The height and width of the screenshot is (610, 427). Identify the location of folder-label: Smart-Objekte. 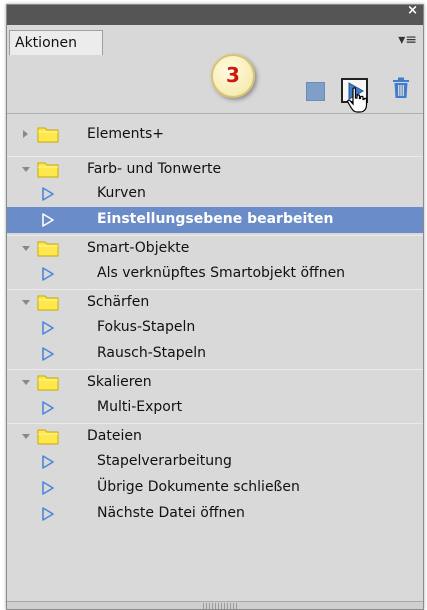
(138, 248).